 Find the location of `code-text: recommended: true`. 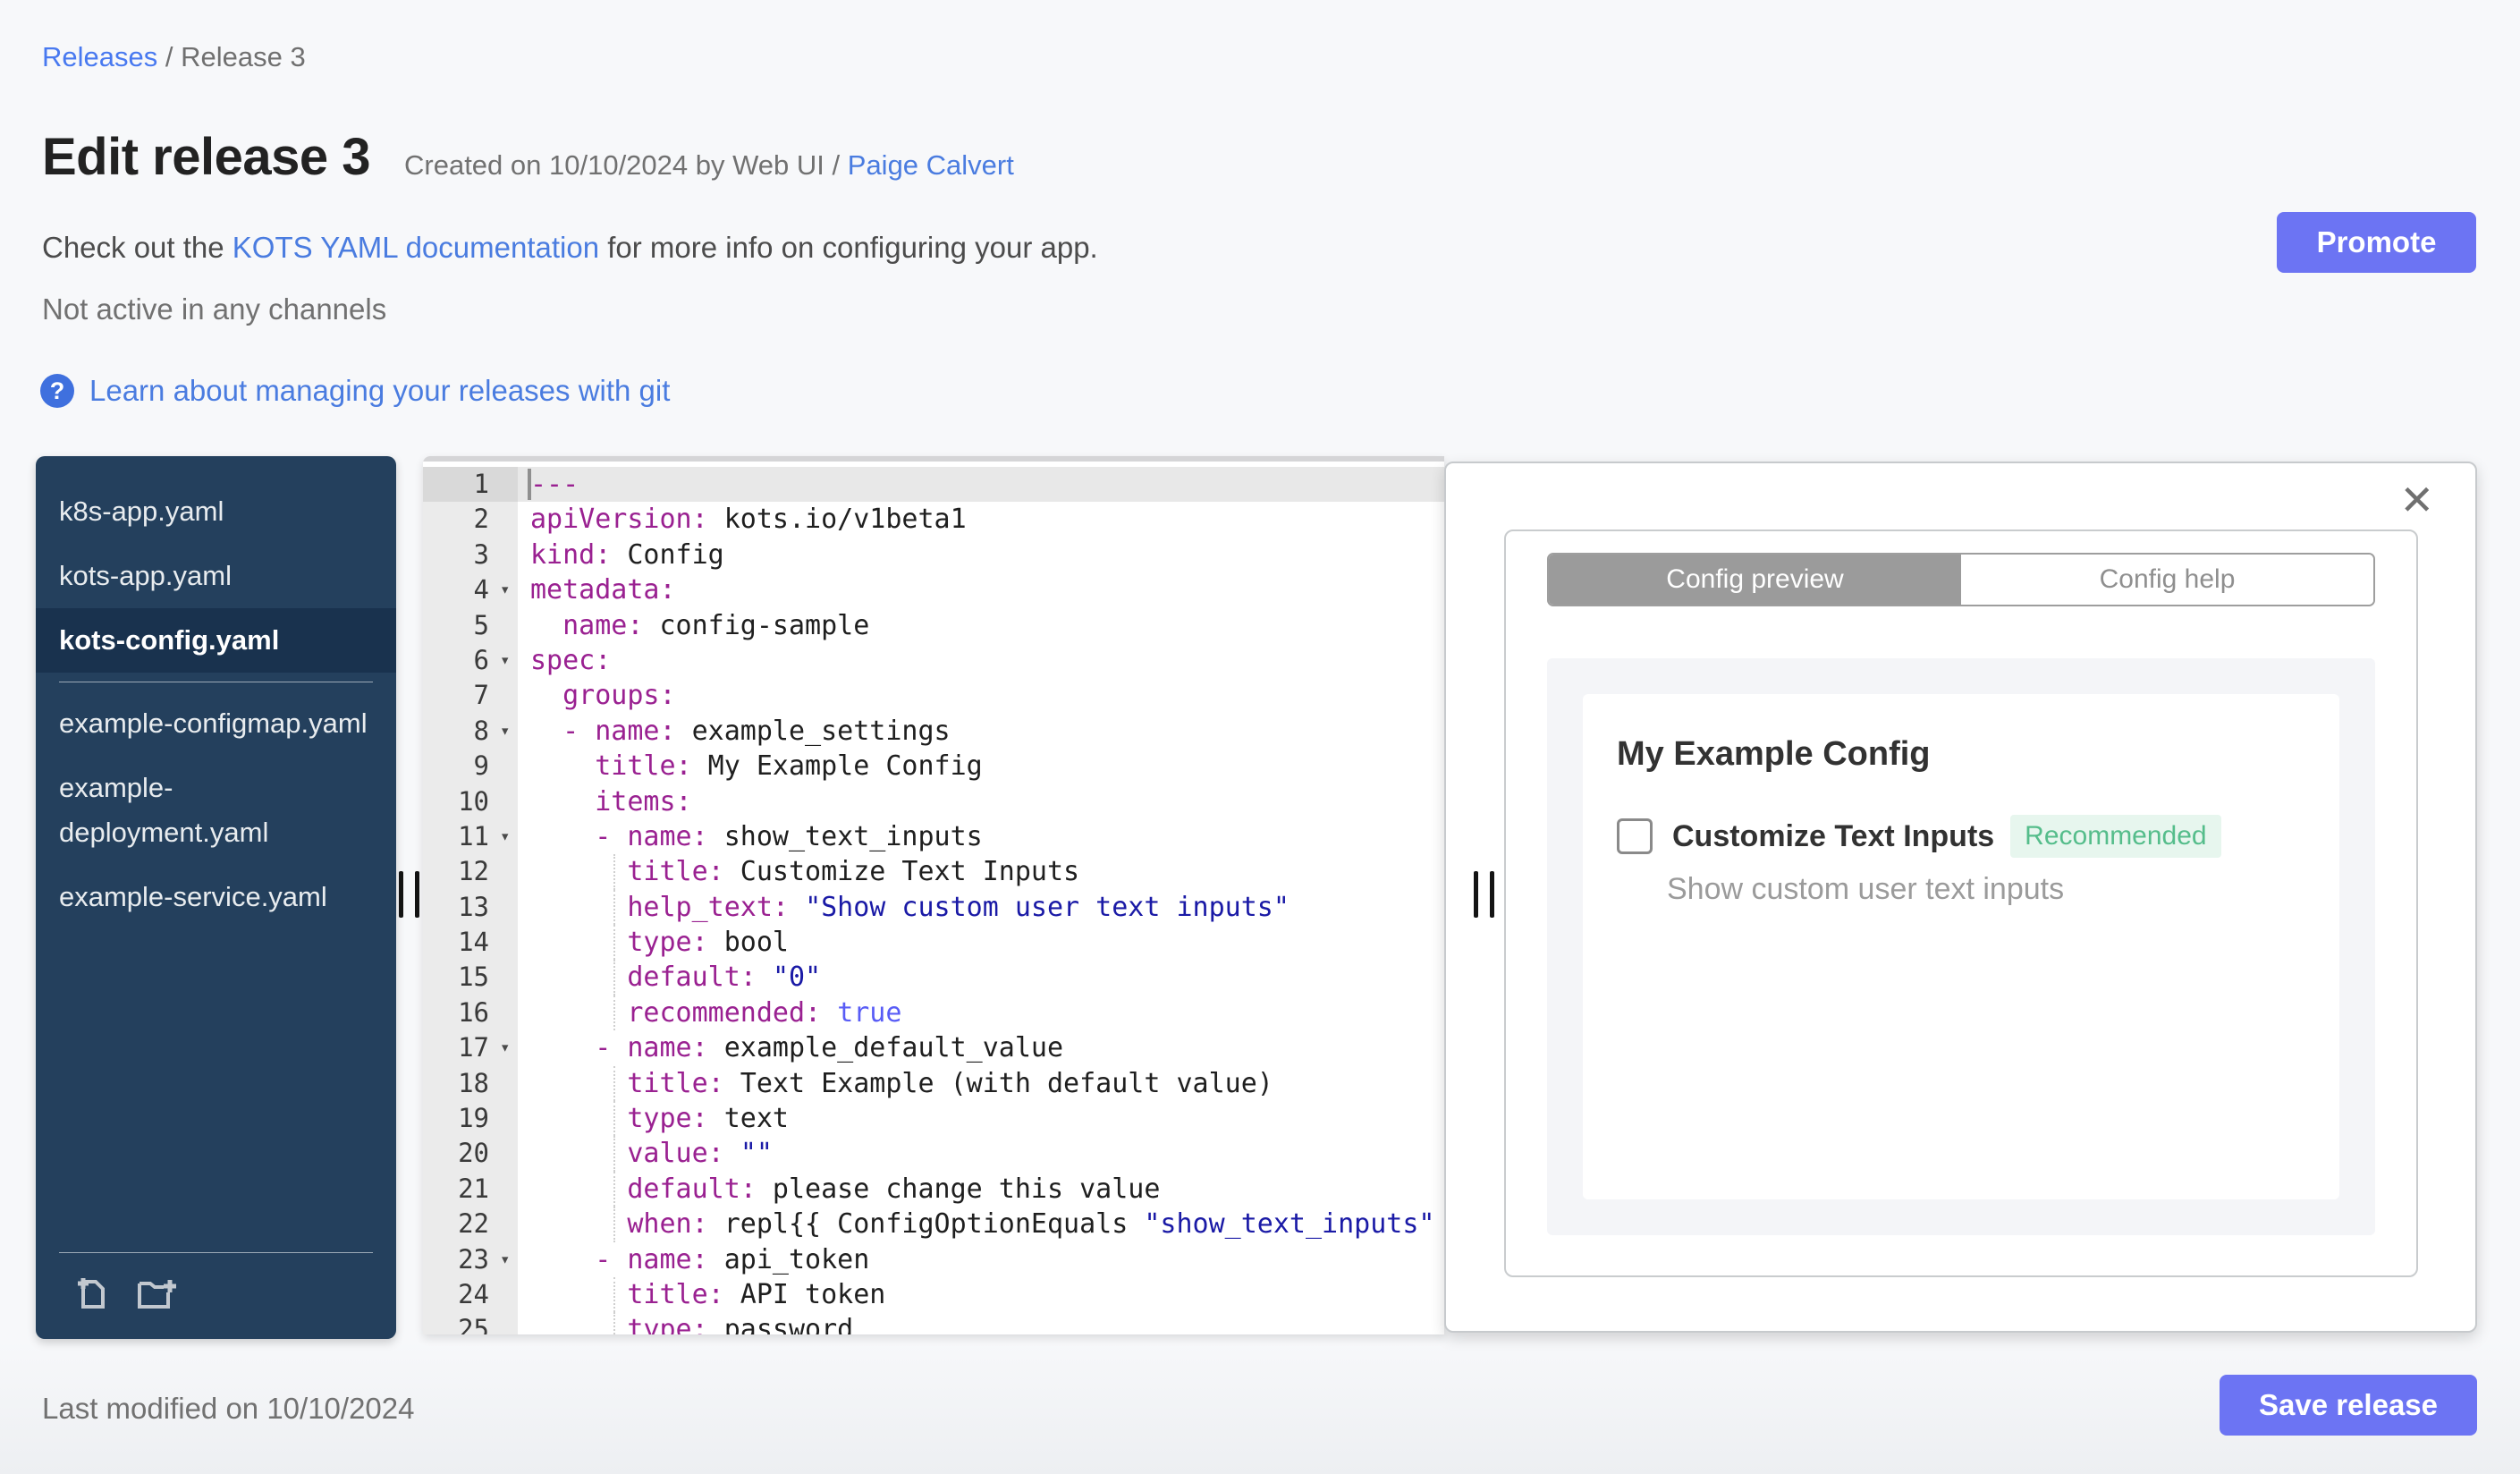

code-text: recommended: true is located at coordinates (981, 1013).